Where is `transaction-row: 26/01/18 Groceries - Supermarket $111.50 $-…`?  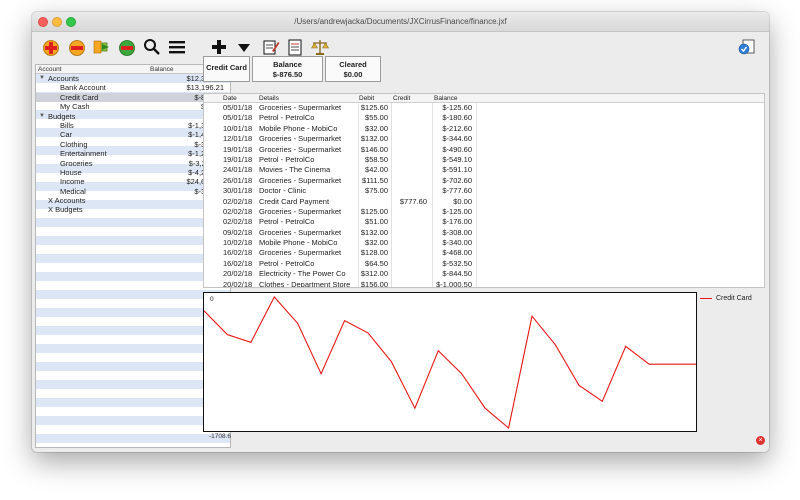
transaction-row: 26/01/18 Groceries - Supermarket $111.50 $-… is located at coordinates (484, 181).